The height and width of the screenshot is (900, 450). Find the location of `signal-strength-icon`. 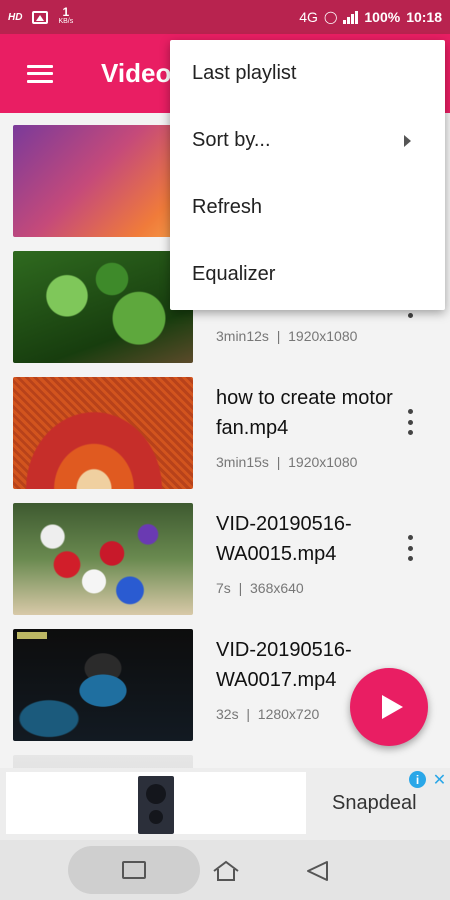

signal-strength-icon is located at coordinates (351, 17).